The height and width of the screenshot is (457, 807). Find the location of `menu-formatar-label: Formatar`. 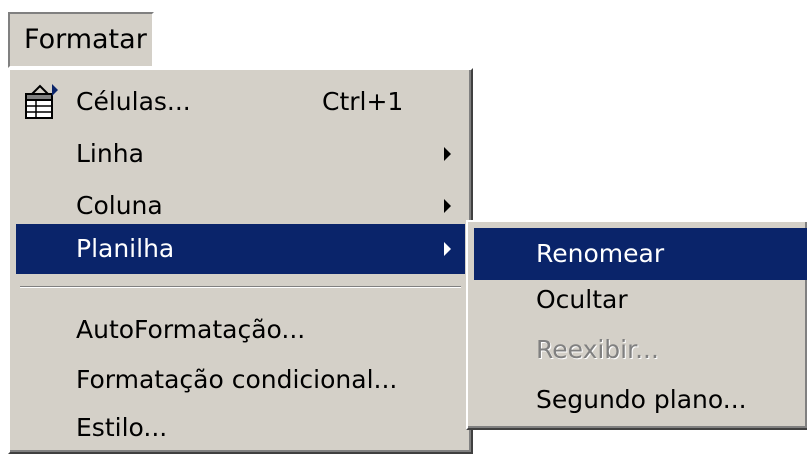

menu-formatar-label: Formatar is located at coordinates (85, 39).